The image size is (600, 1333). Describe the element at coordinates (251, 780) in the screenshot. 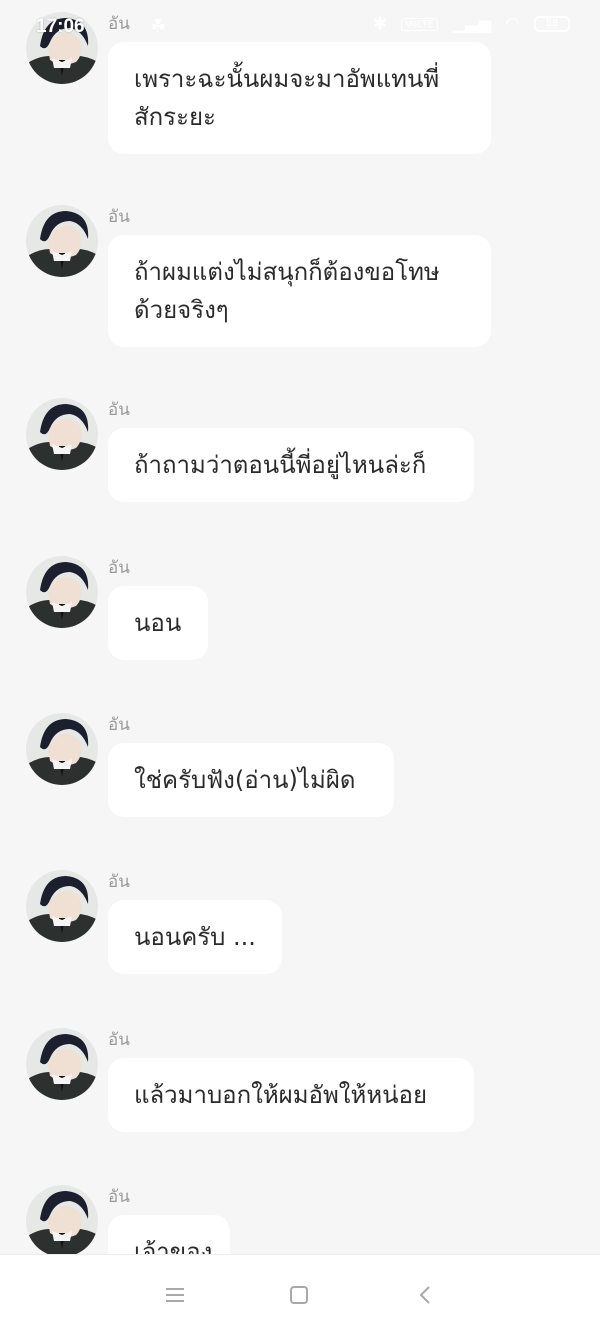

I see `message-bubble: ใช่ครับฟัง(อ่าน)ไม่ผิด` at that location.